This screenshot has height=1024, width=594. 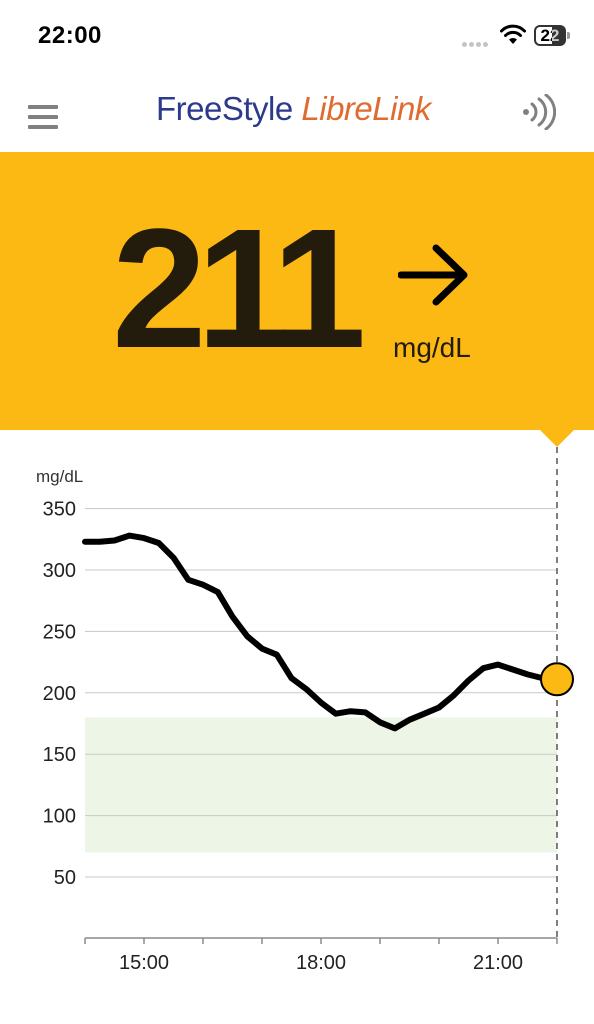 I want to click on wifi-icon, so click(x=513, y=34).